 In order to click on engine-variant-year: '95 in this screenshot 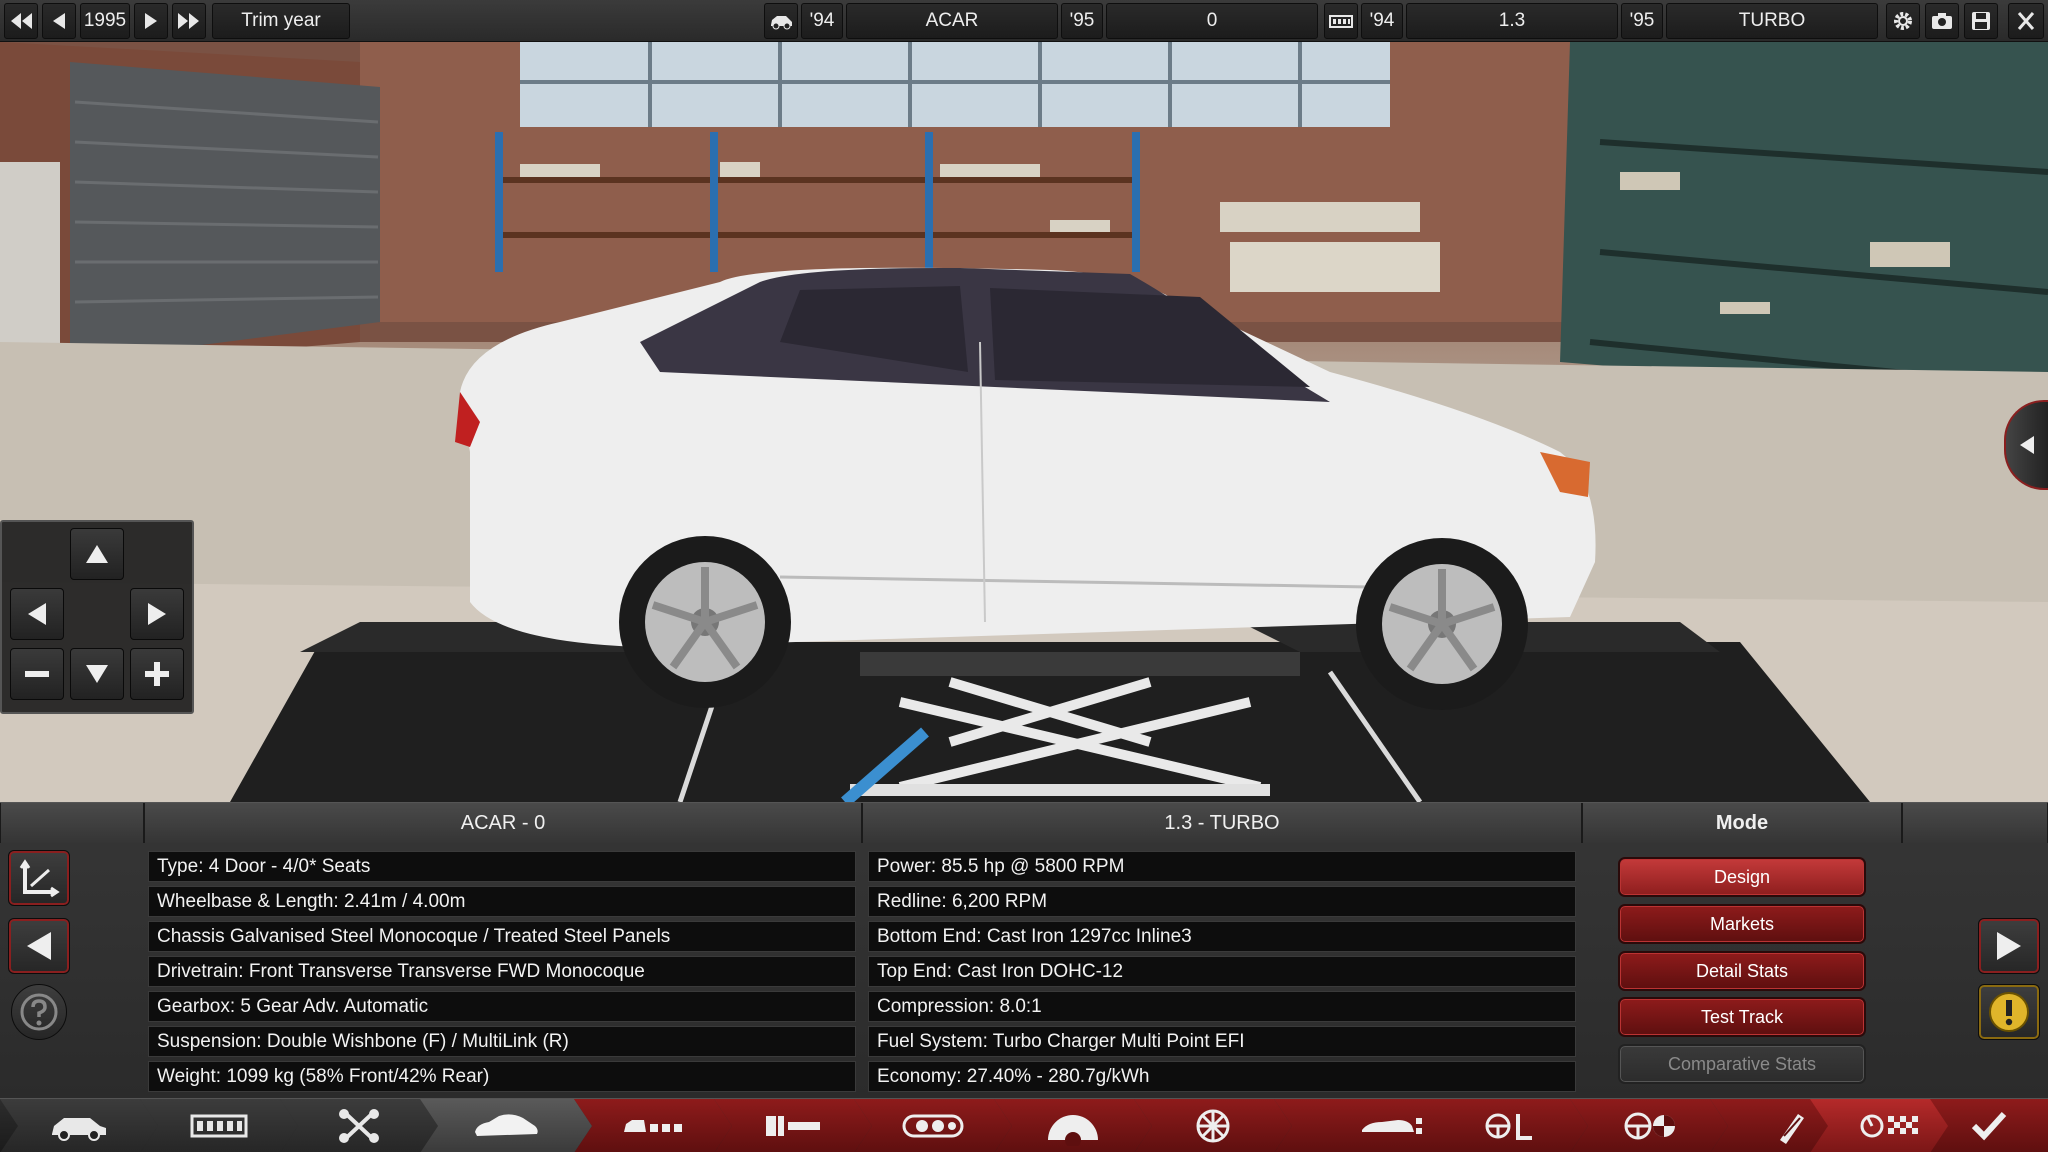, I will do `click(1642, 21)`.